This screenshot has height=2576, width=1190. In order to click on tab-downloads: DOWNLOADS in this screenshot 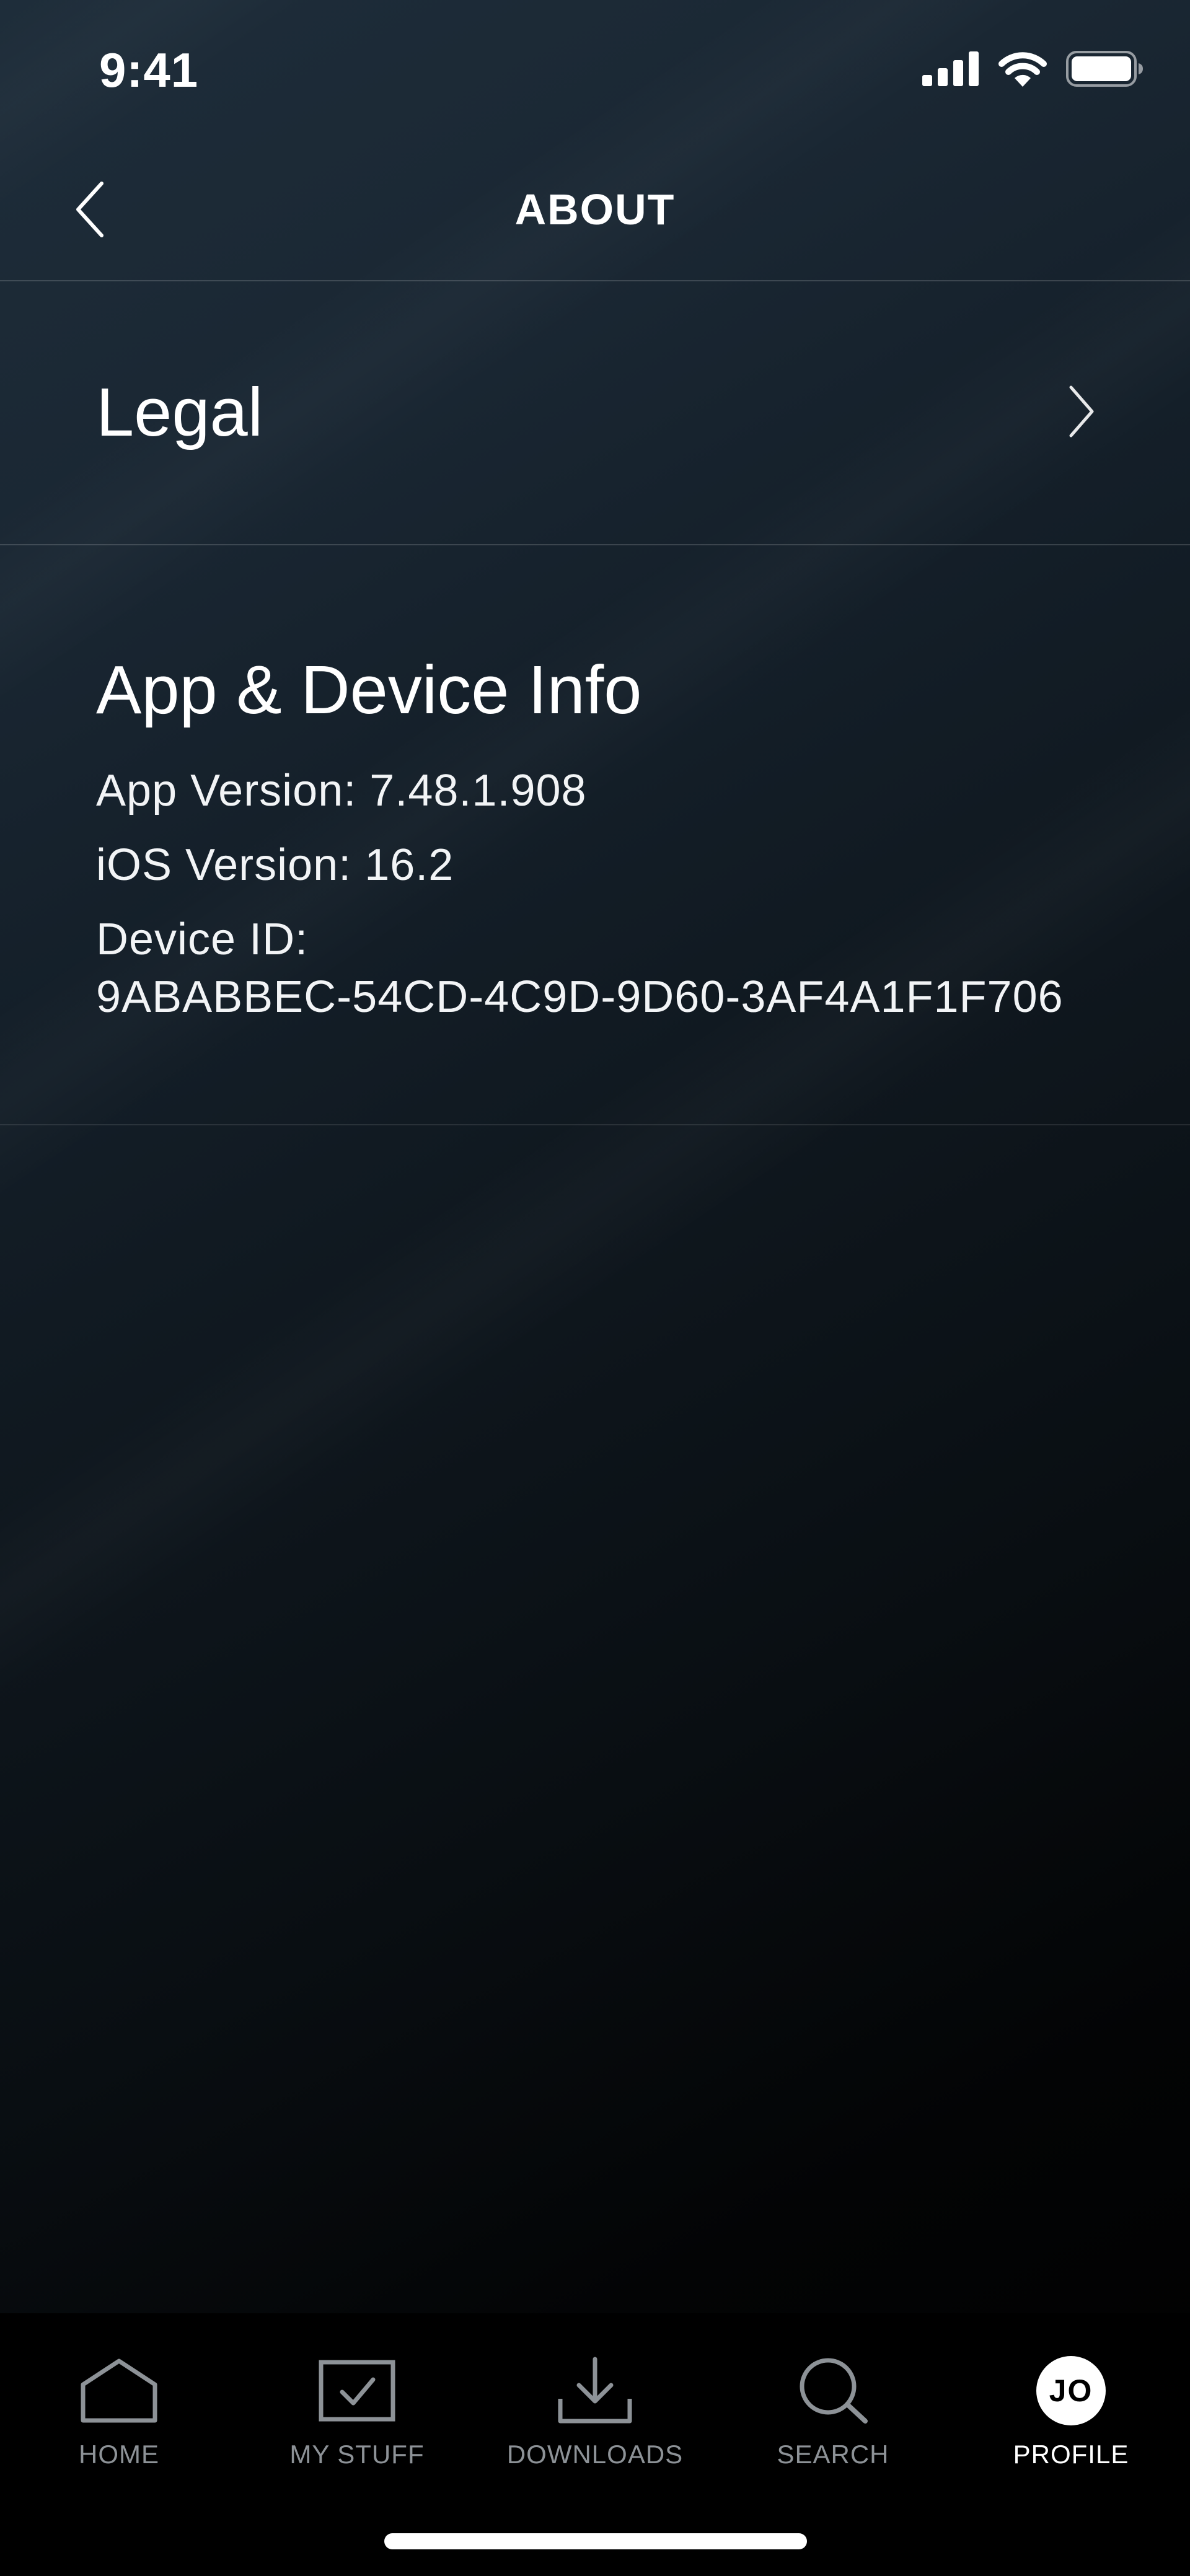, I will do `click(595, 2422)`.